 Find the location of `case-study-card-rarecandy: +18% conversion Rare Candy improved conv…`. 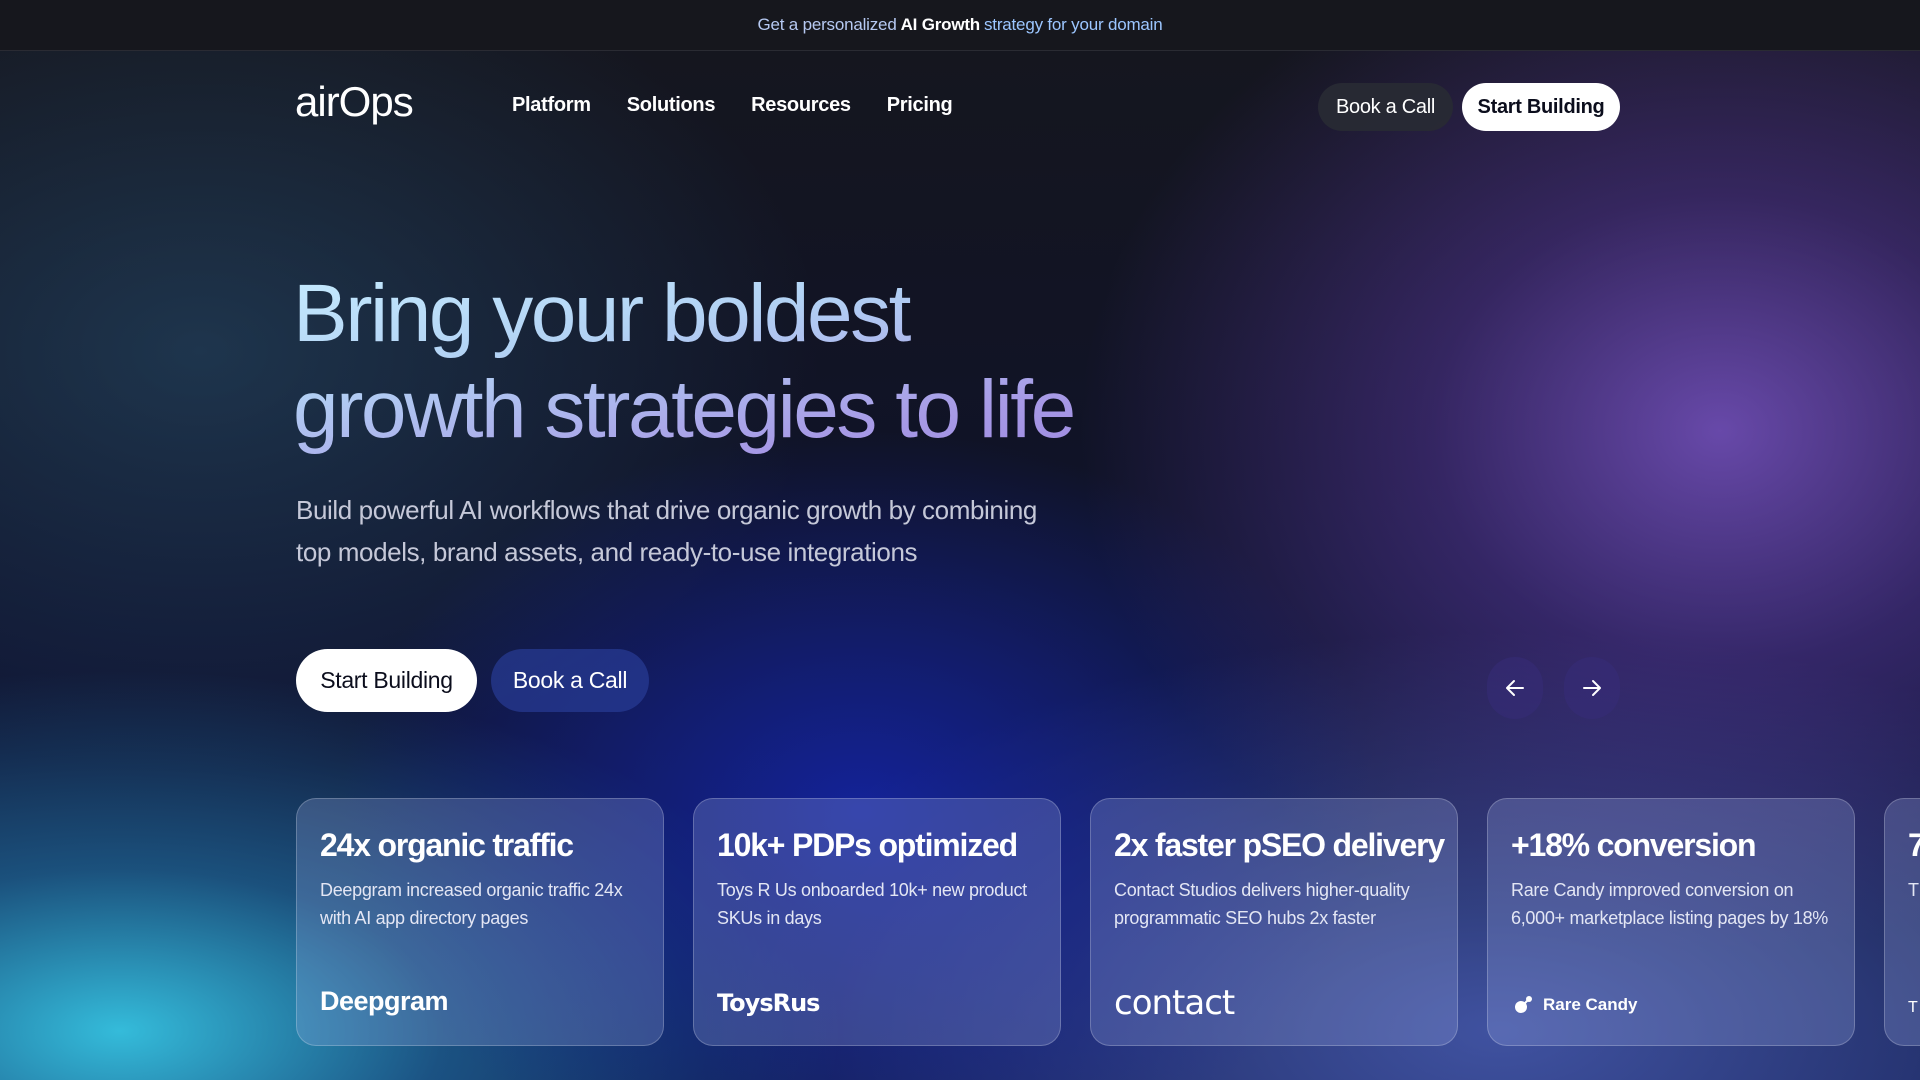

case-study-card-rarecandy: +18% conversion Rare Candy improved conv… is located at coordinates (1671, 922).